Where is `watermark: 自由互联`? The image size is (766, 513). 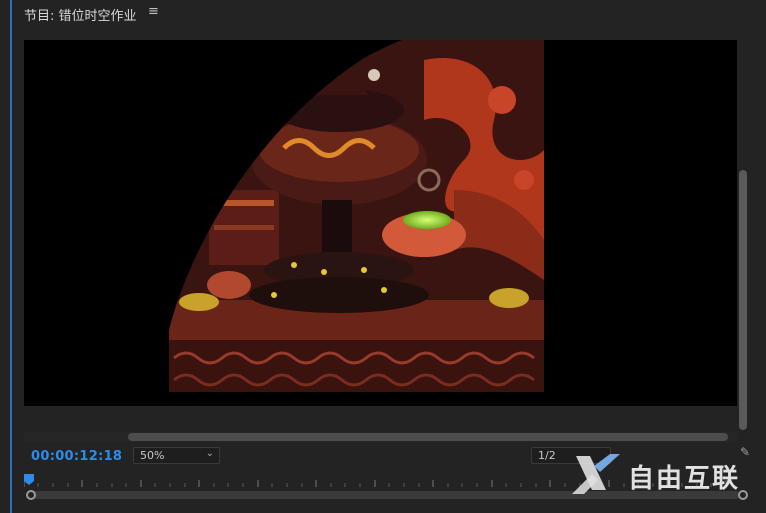
watermark: 自由互联 is located at coordinates (665, 473).